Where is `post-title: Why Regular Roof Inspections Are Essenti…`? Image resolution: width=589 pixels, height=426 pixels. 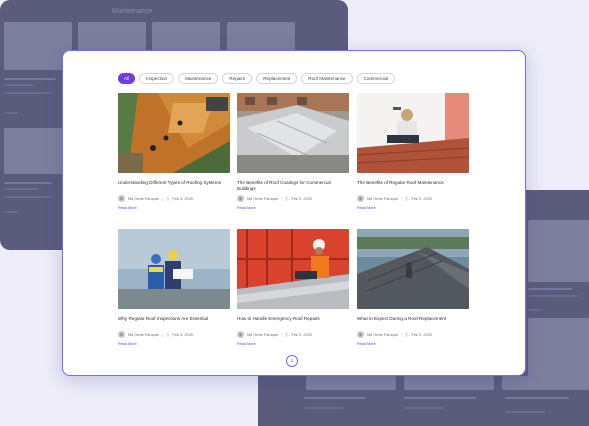 post-title: Why Regular Roof Inspections Are Essenti… is located at coordinates (174, 322).